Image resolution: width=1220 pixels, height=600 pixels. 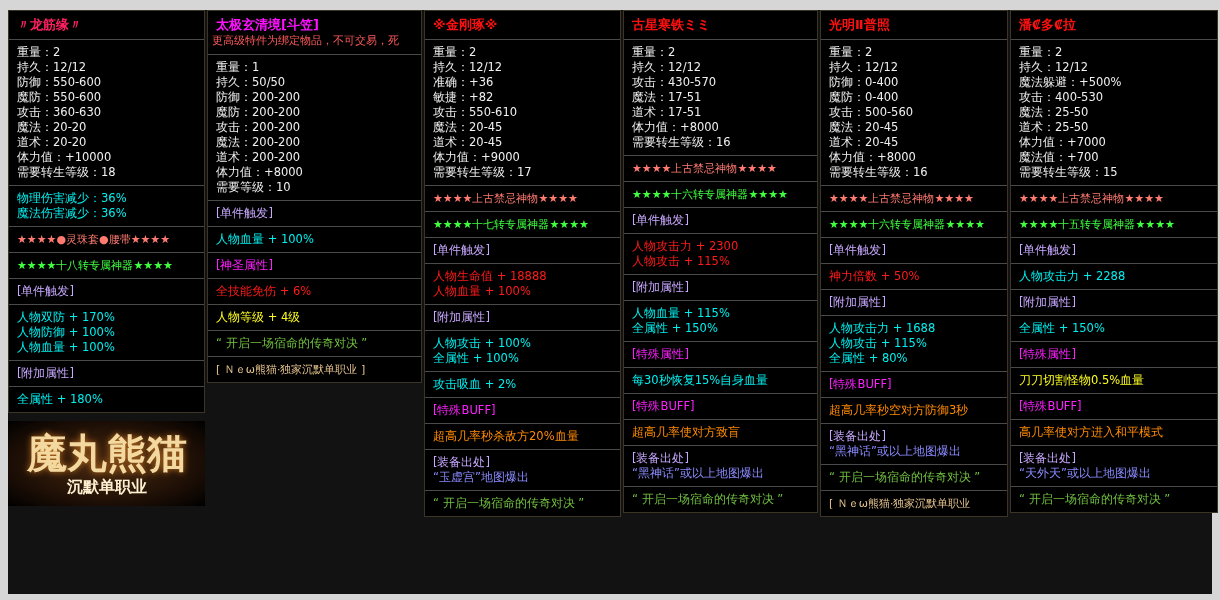 I want to click on stat-line: 攻击：550-610, so click(x=476, y=112).